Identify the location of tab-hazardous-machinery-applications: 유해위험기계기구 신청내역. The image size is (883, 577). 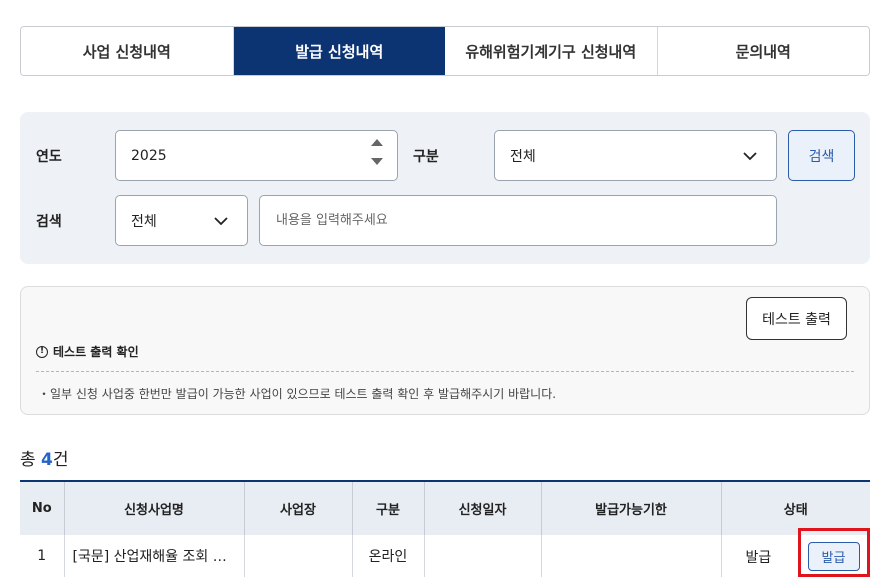
(551, 51).